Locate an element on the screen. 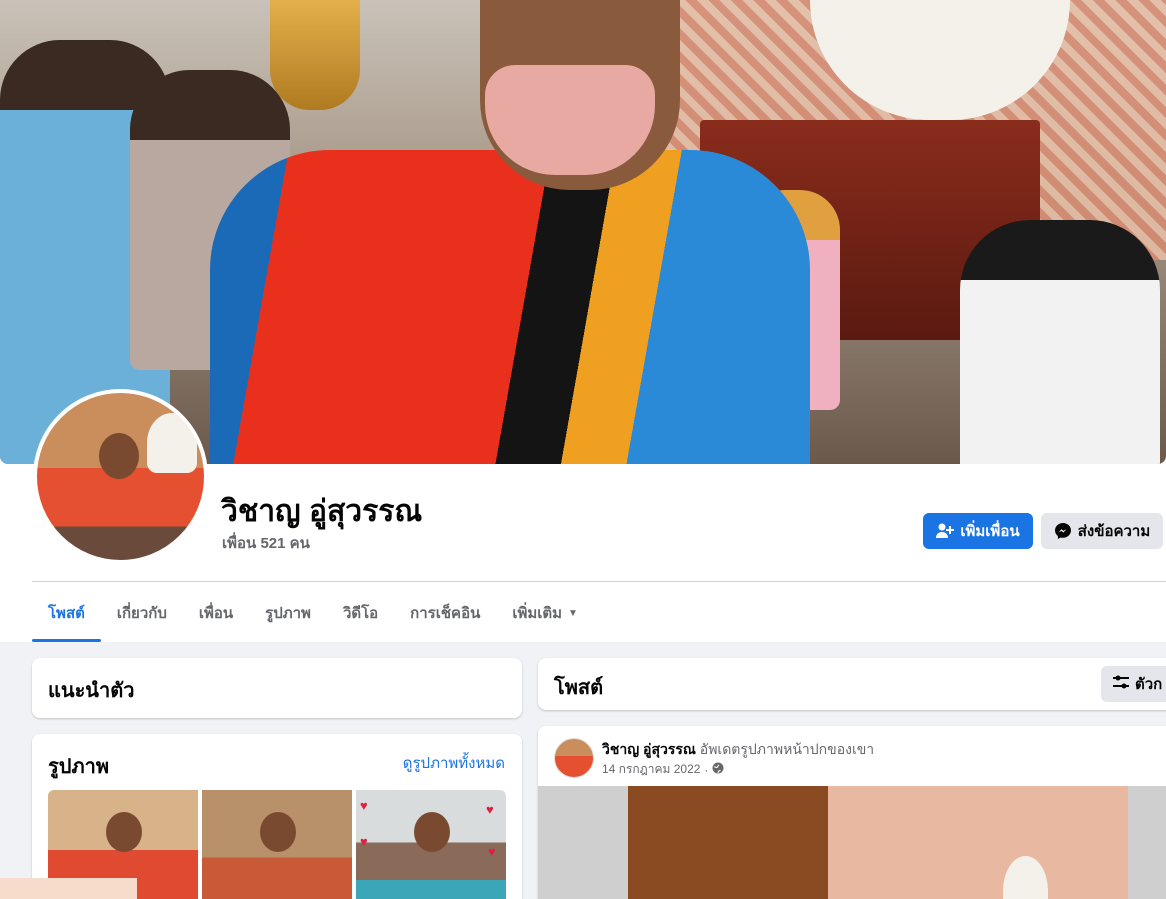 Image resolution: width=1166 pixels, height=899 pixels. filters-button: ตัวก is located at coordinates (1133, 684).